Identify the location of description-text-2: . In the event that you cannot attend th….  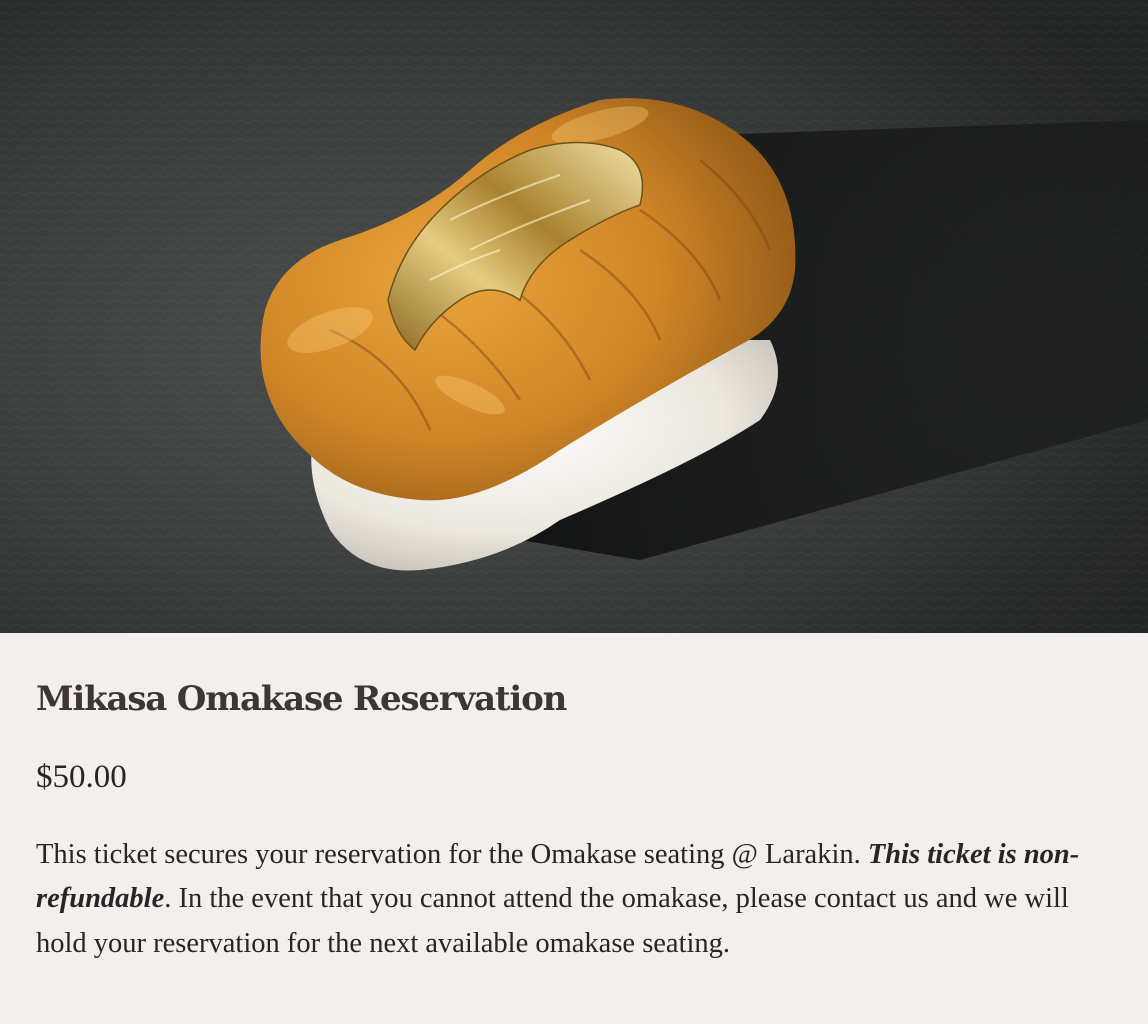
(552, 921).